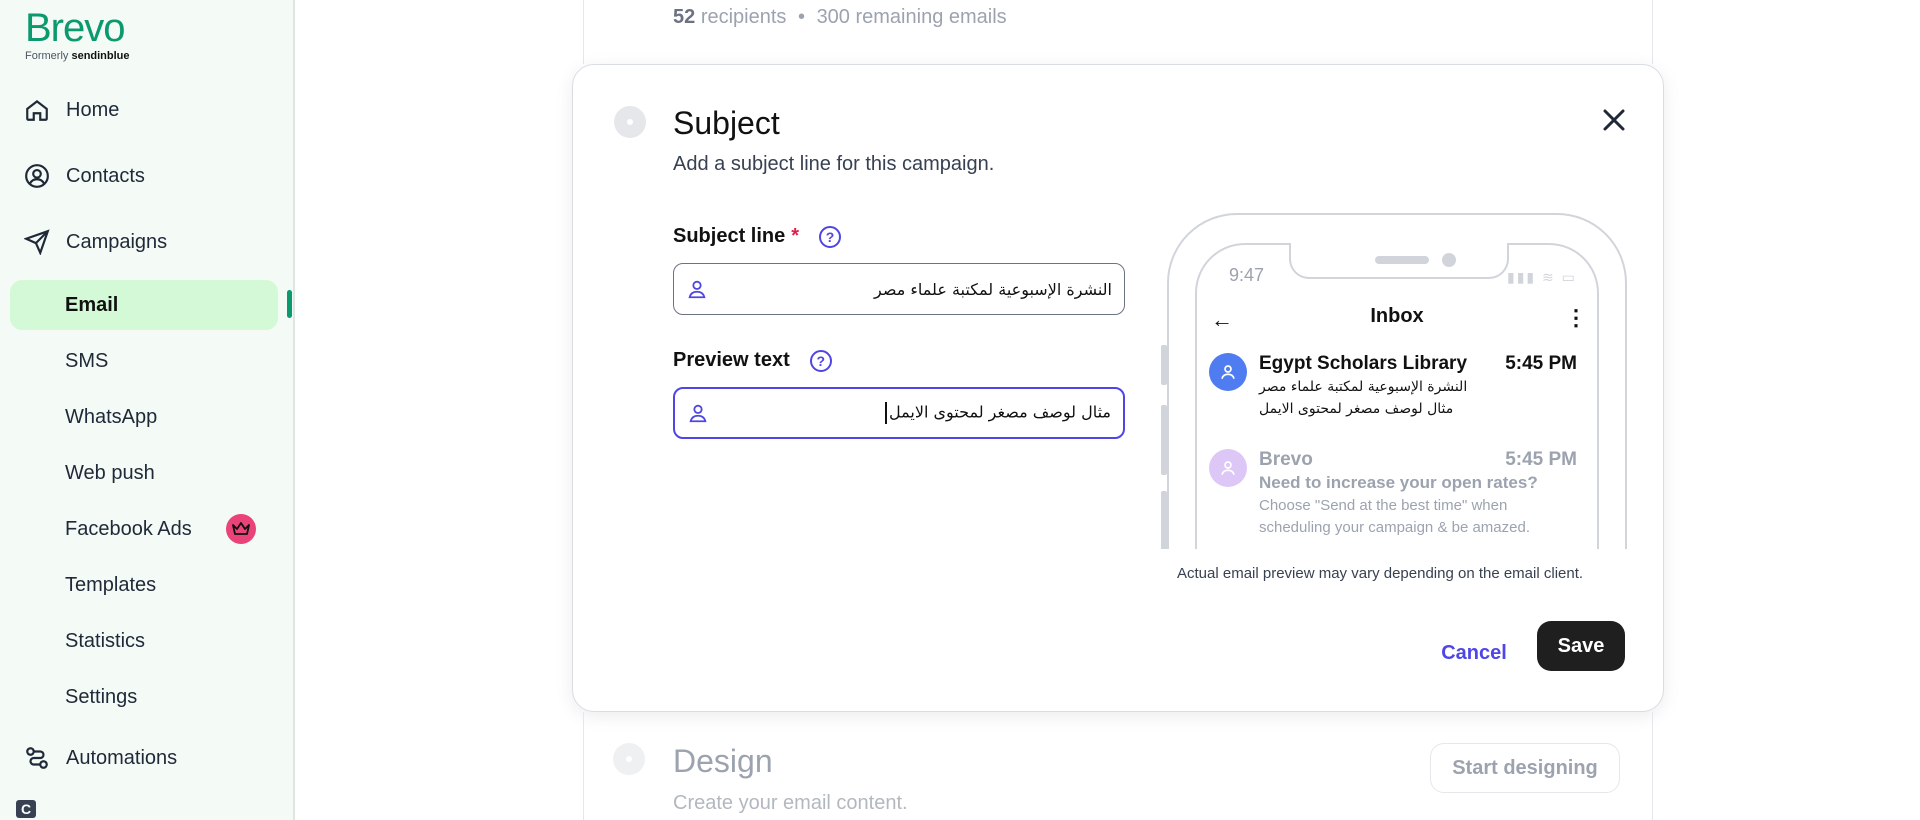 The image size is (1920, 820). Describe the element at coordinates (93, 109) in the screenshot. I see `sidebar-item-label: Home` at that location.